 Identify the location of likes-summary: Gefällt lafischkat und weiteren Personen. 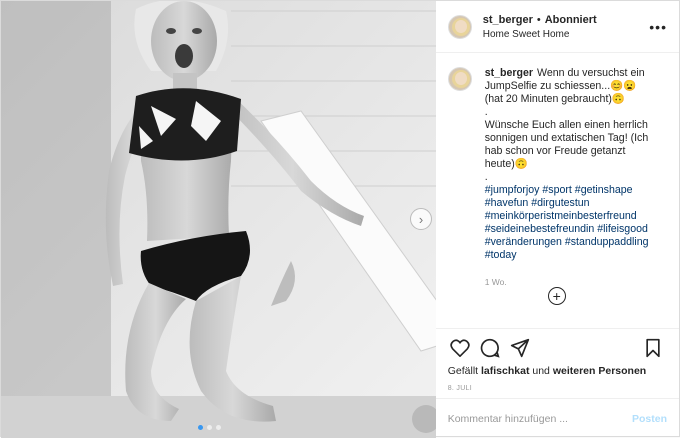
(557, 371).